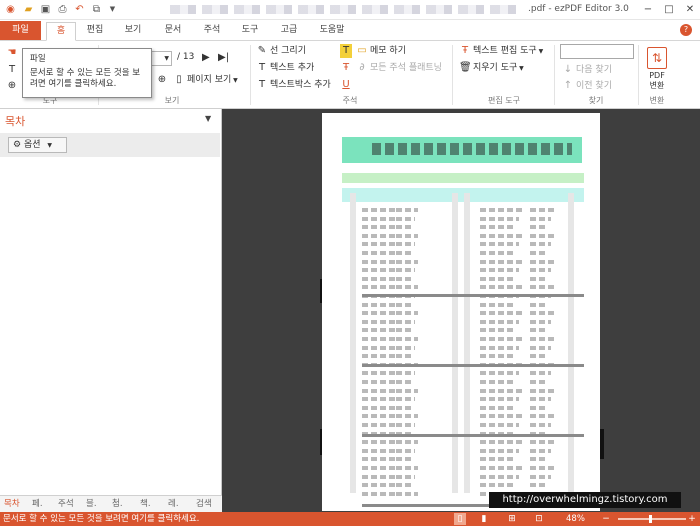 This screenshot has height=526, width=700. What do you see at coordinates (587, 86) in the screenshot?
I see `find-previous-button: ↑ 이전 찾기` at bounding box center [587, 86].